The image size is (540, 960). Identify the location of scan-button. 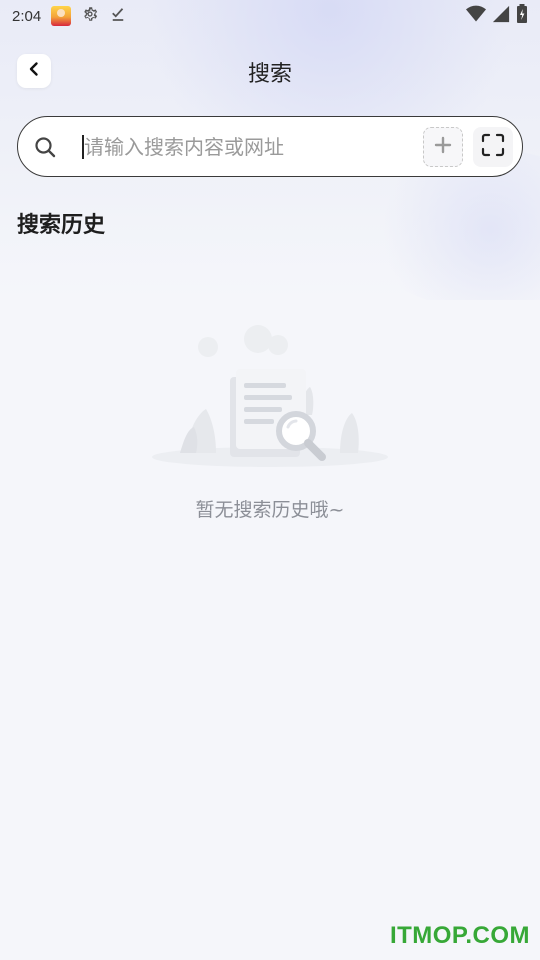
(493, 147).